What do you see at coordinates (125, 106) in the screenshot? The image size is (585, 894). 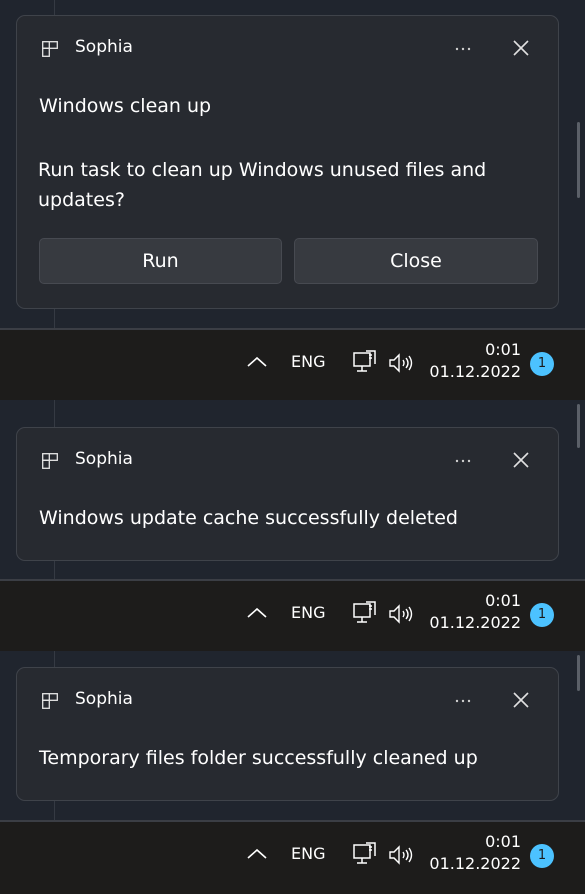 I see `toast-title: Windows clean up` at bounding box center [125, 106].